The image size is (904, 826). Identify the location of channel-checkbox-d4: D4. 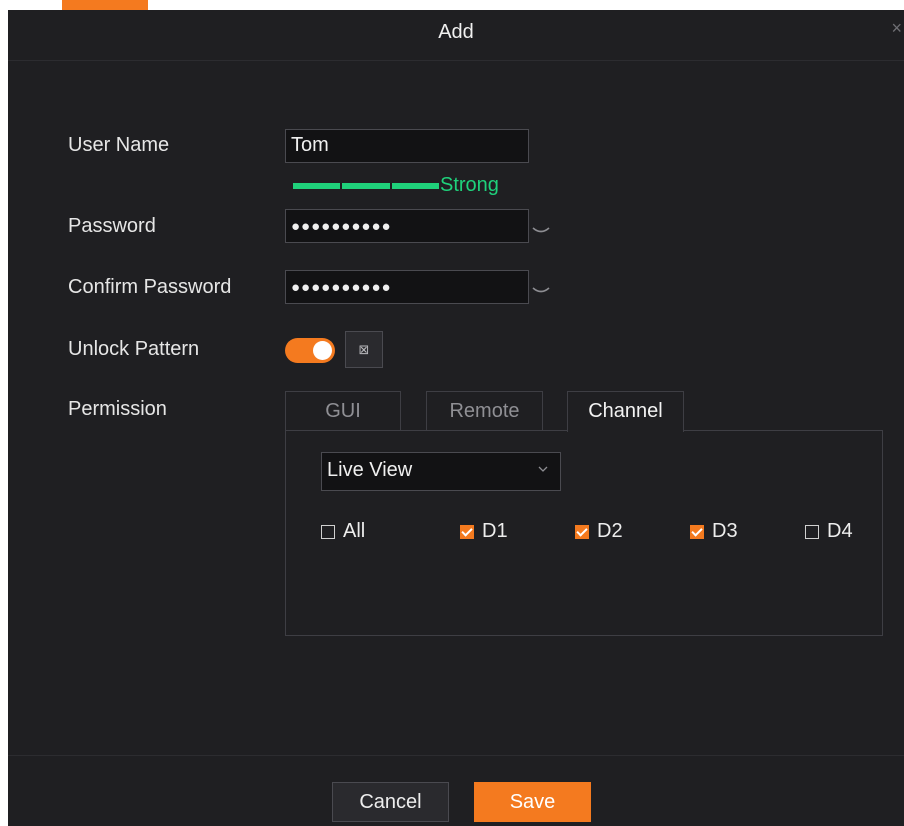
(829, 531).